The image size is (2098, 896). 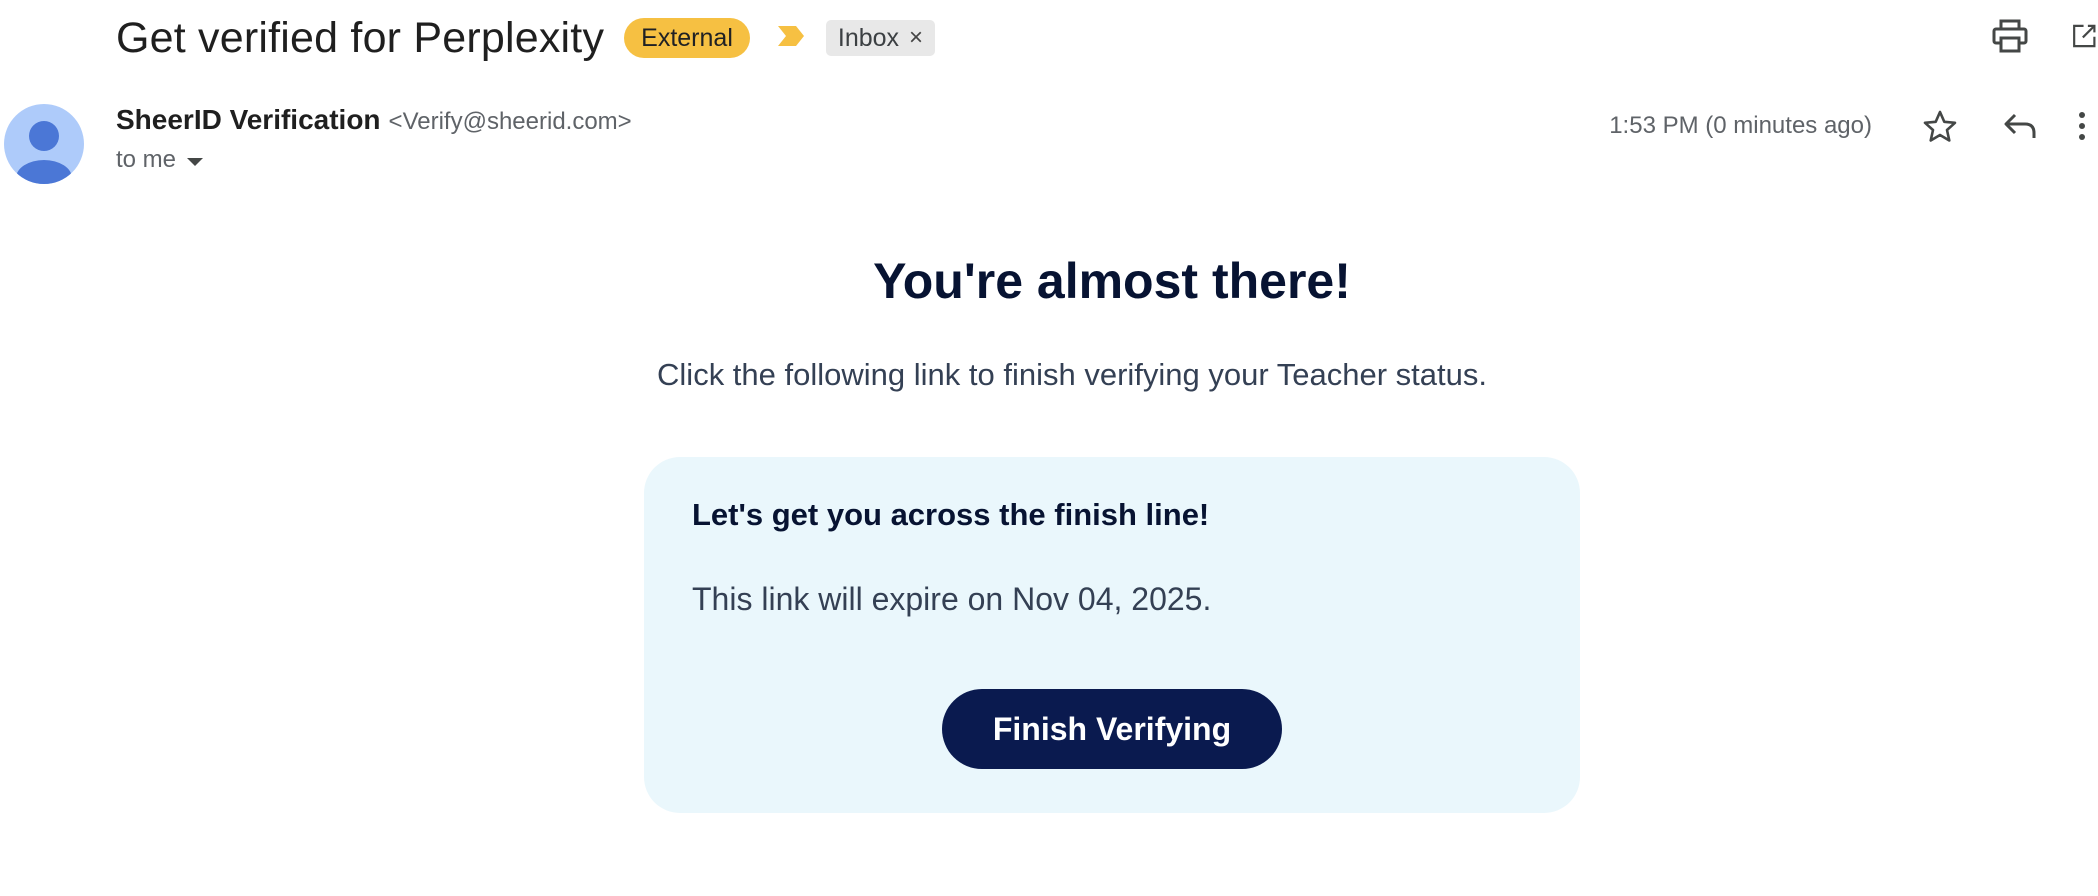 What do you see at coordinates (687, 38) in the screenshot?
I see `external-label: External` at bounding box center [687, 38].